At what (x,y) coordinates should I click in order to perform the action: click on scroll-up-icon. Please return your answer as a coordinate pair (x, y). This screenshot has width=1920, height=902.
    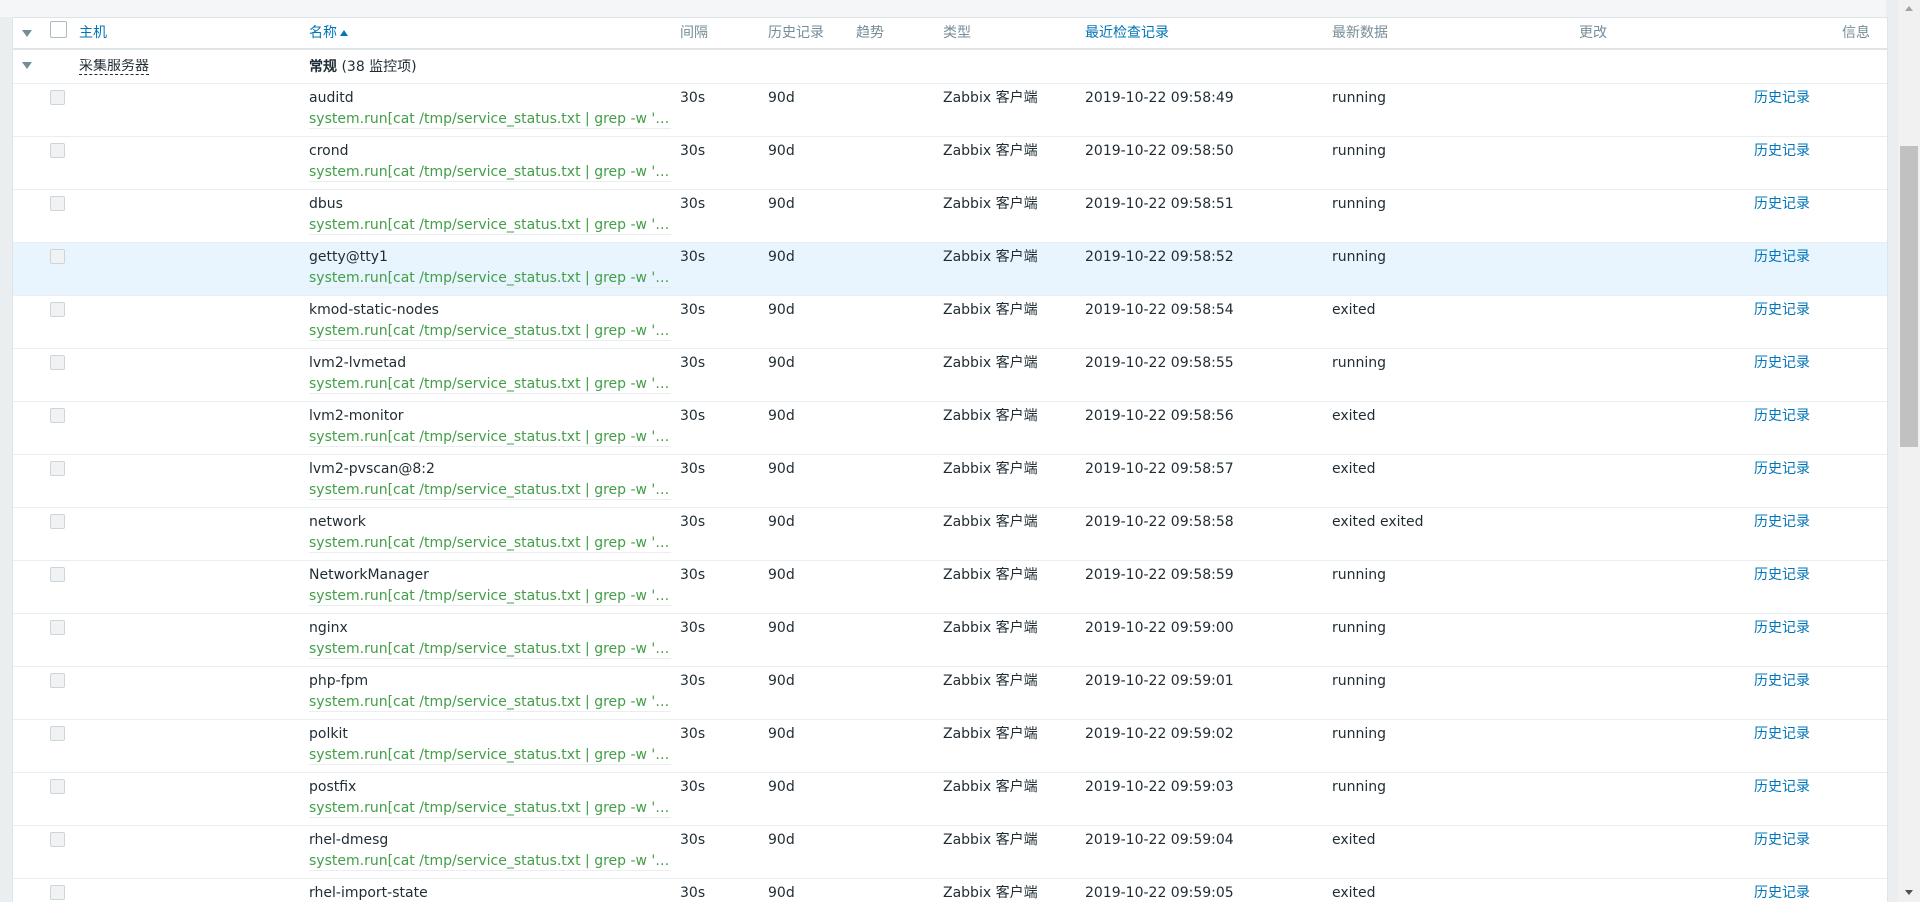
    Looking at the image, I should click on (1909, 8).